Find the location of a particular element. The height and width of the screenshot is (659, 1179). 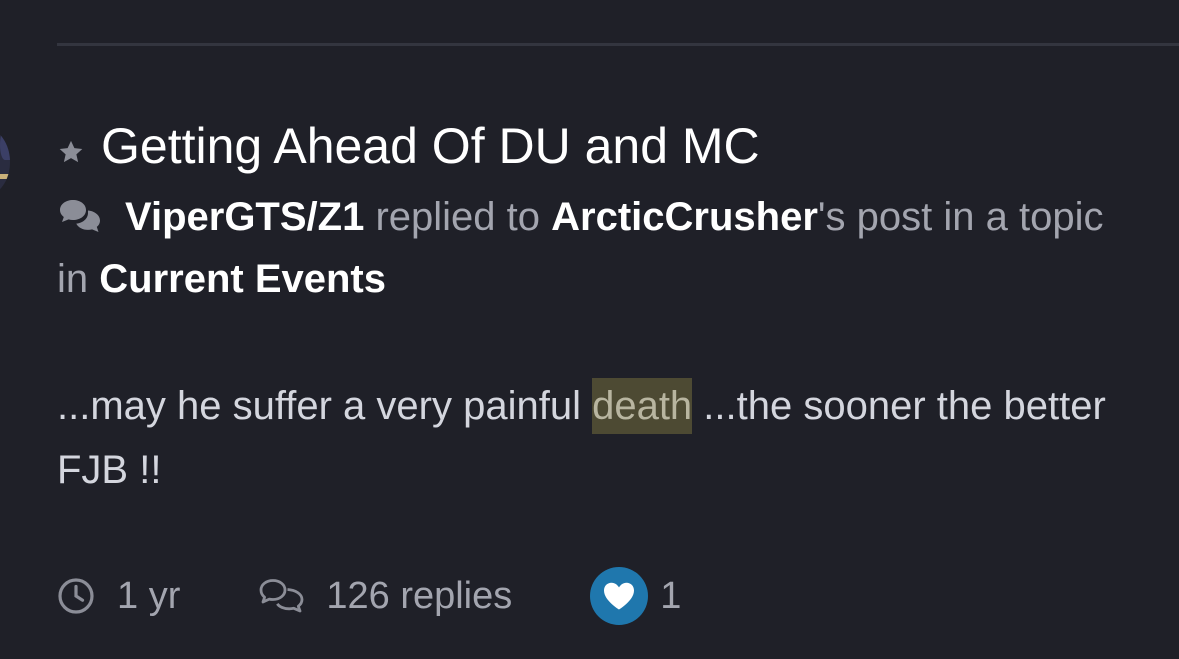

chat-bubbles-icon is located at coordinates (80, 216).